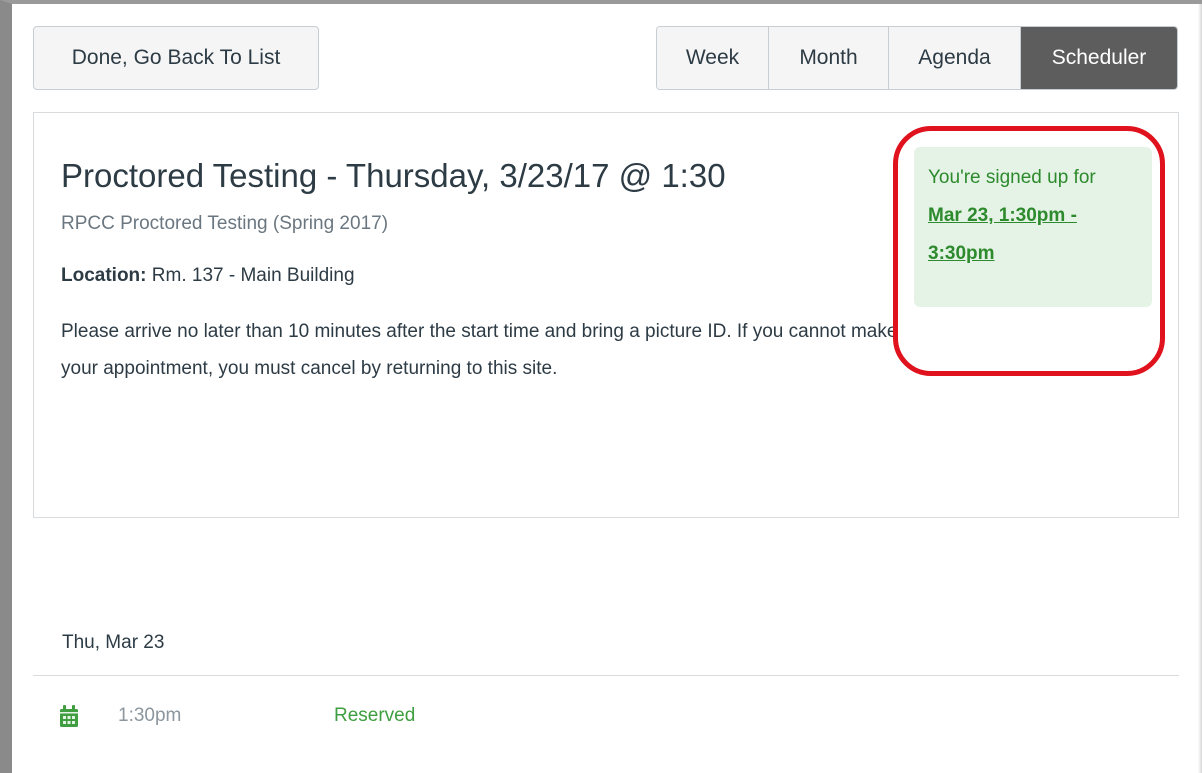 The image size is (1202, 773). What do you see at coordinates (955, 58) in the screenshot?
I see `tab-agenda: Agenda` at bounding box center [955, 58].